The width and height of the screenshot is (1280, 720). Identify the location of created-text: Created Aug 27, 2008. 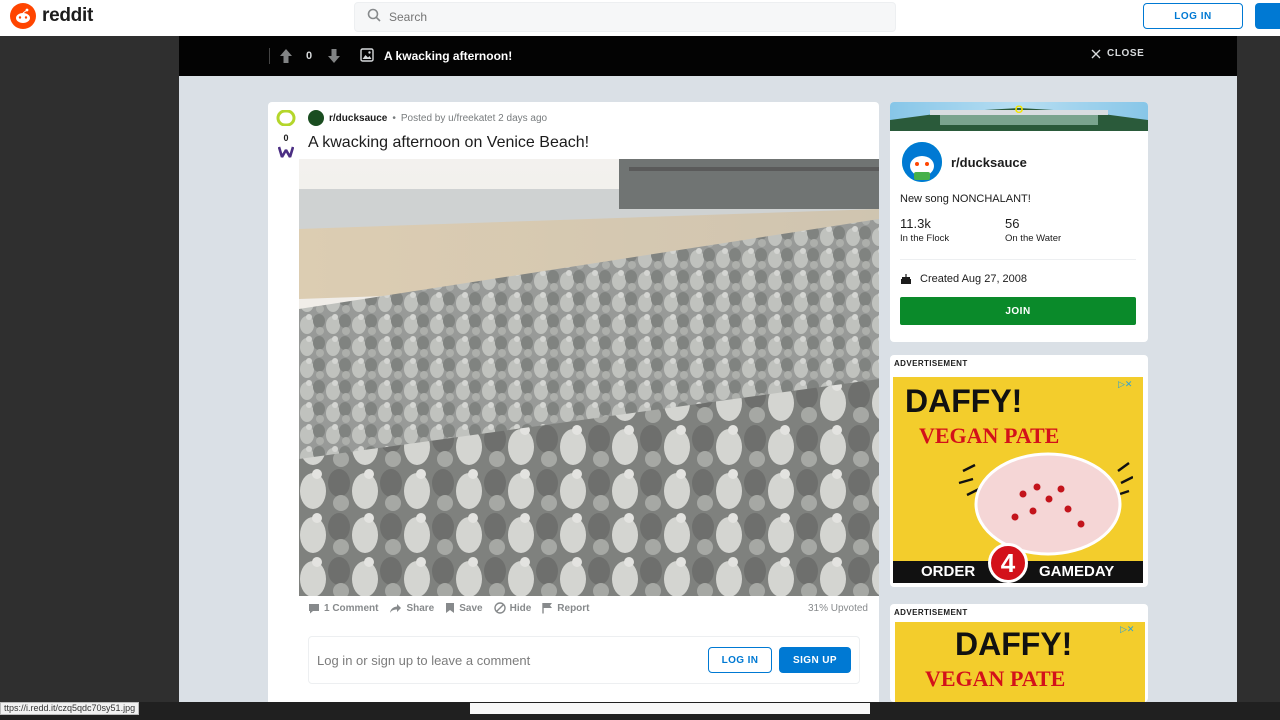
(974, 279).